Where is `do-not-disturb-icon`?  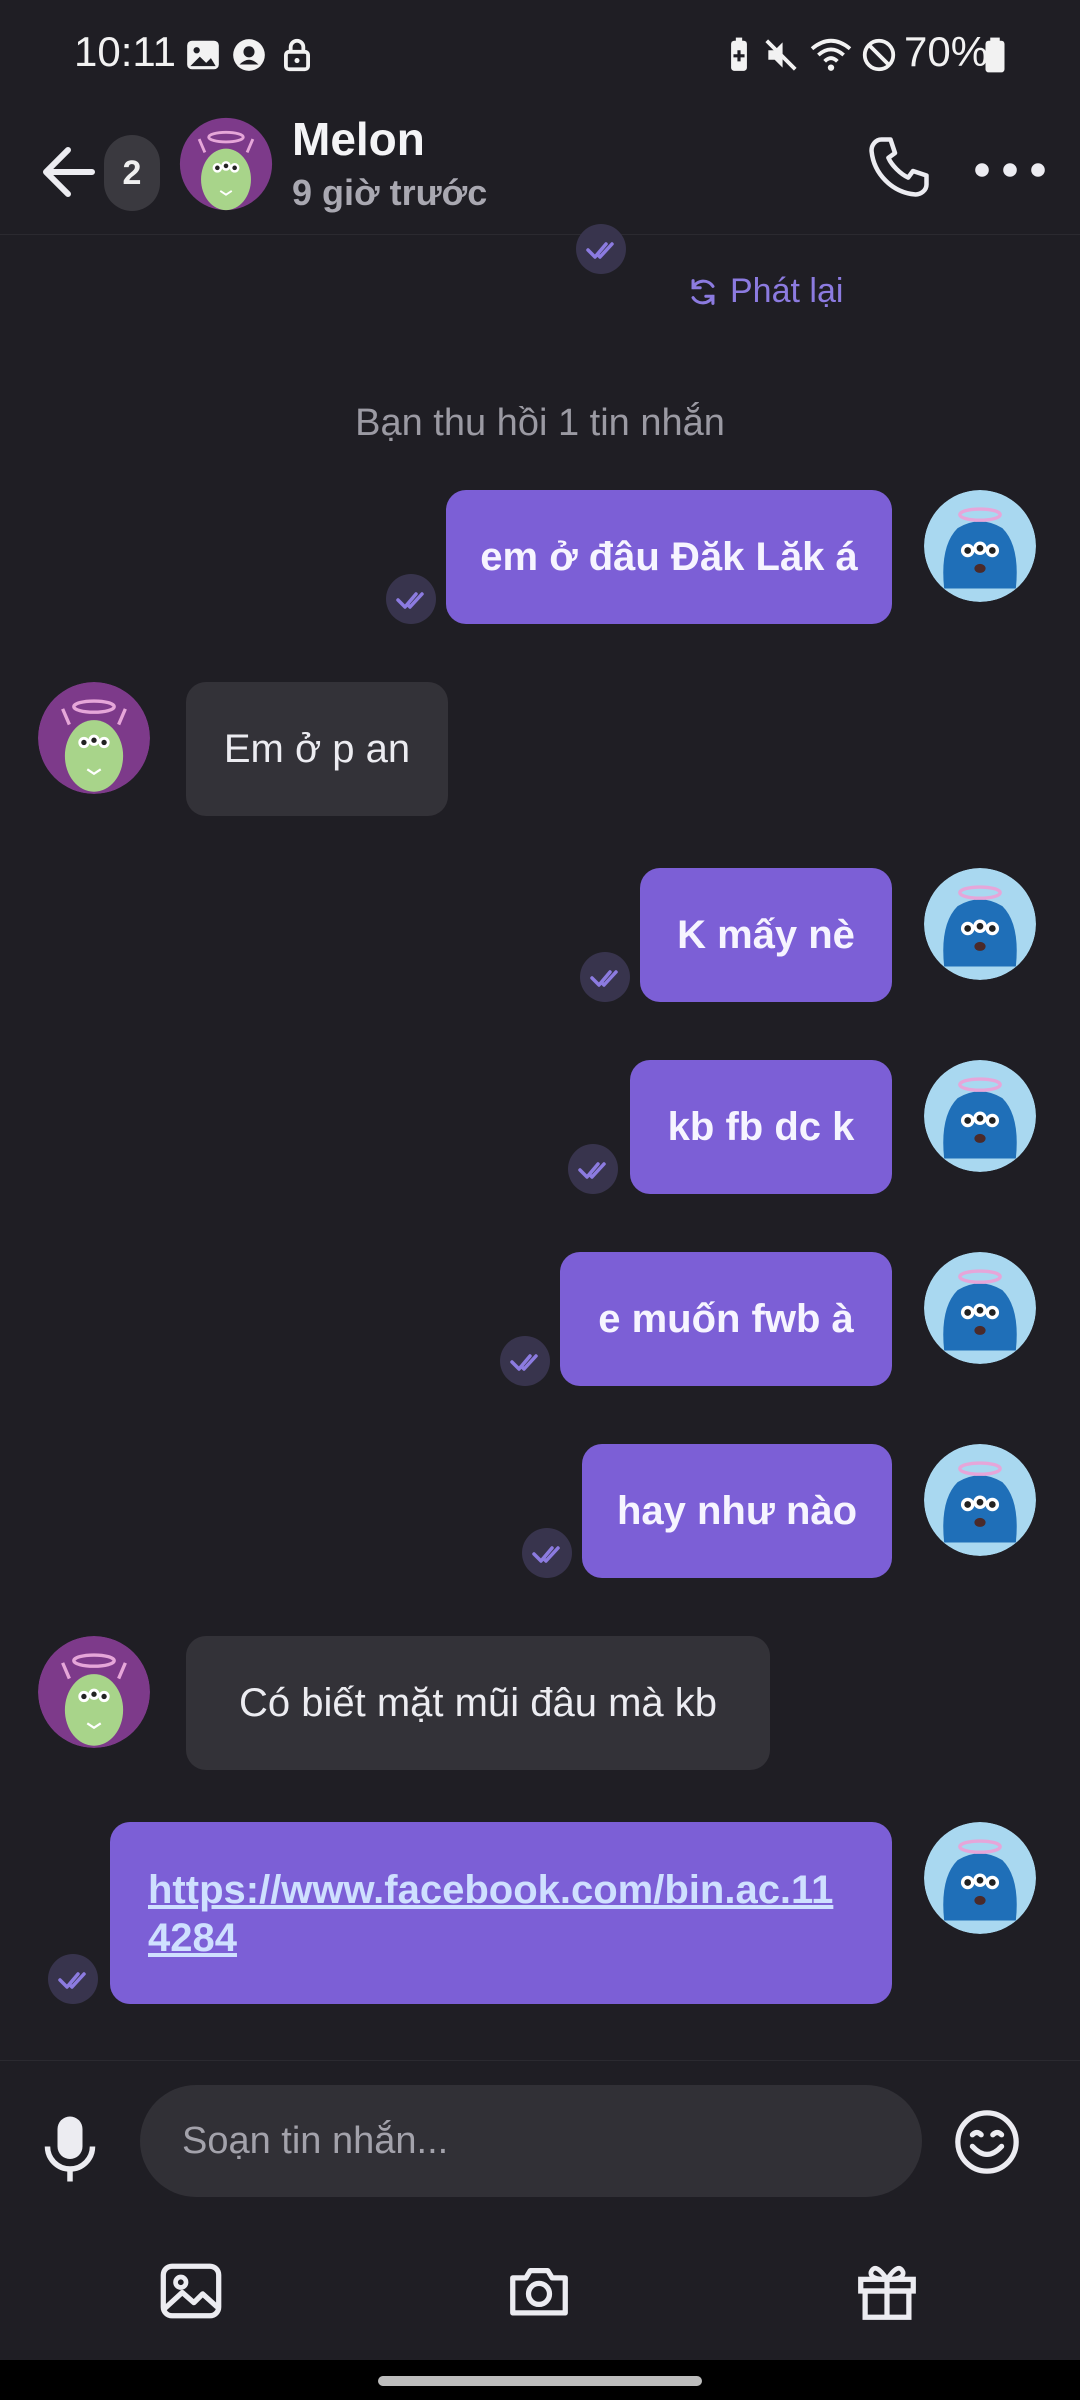 do-not-disturb-icon is located at coordinates (879, 55).